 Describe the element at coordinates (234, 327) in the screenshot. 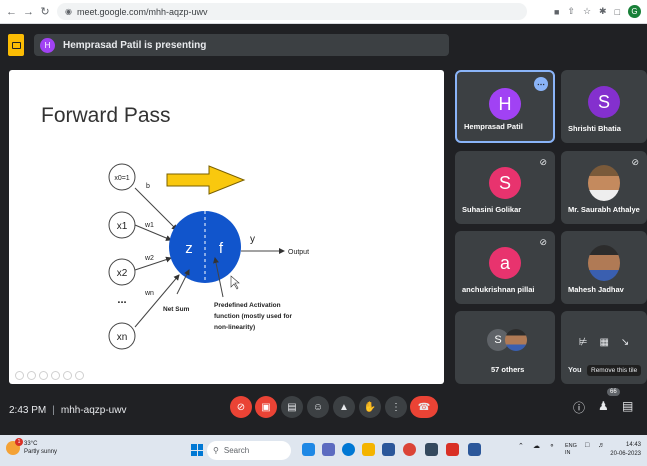

I see `activation-label-line3: non-linearity)` at that location.